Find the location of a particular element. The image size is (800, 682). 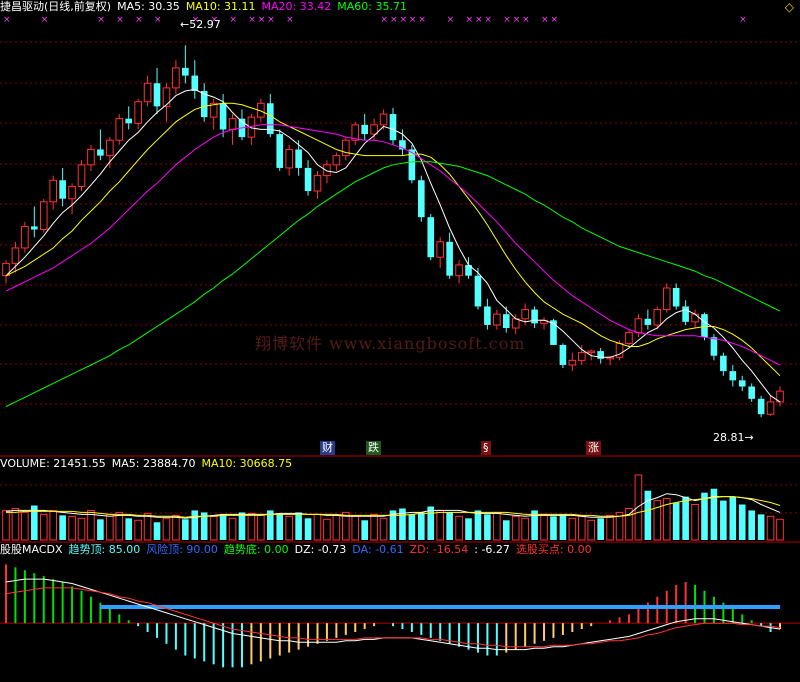

zd2-readout: : -6.27 is located at coordinates (492, 549).